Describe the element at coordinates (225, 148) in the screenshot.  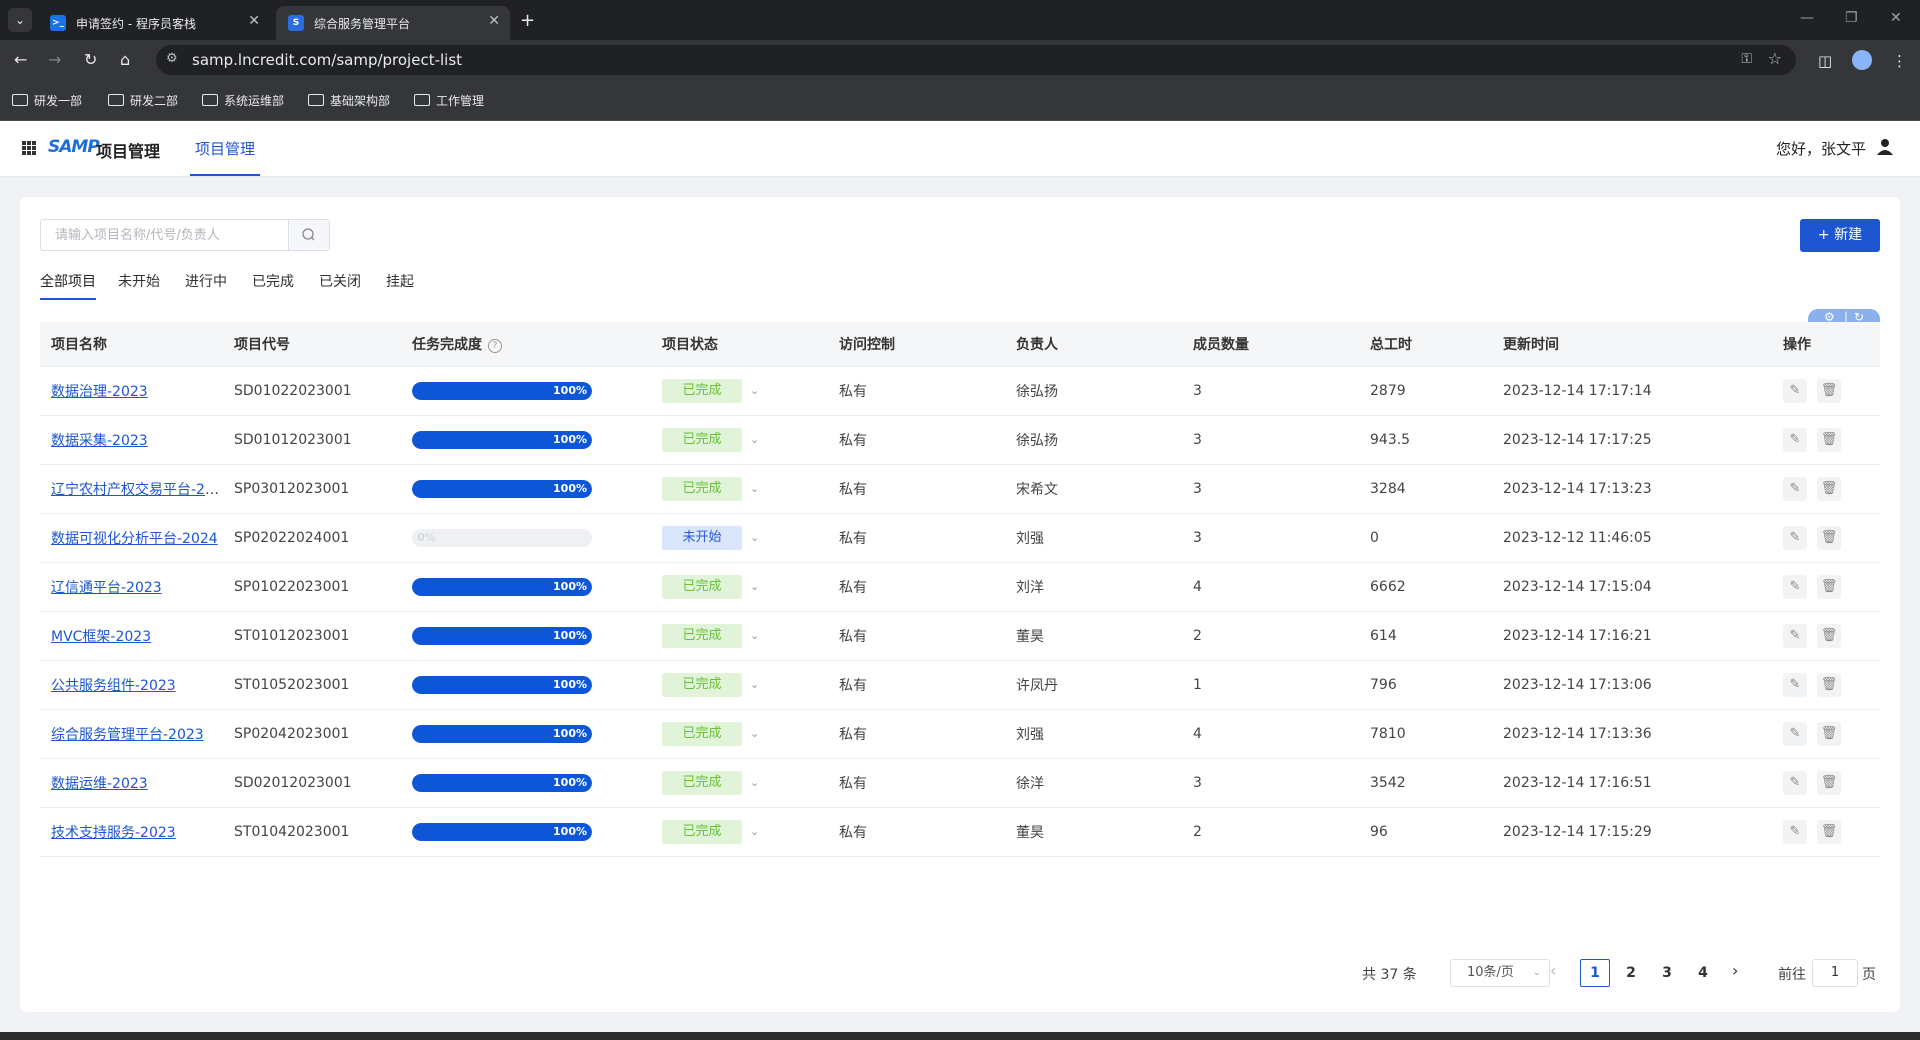
I see `nav-tab-project-management: 项目管理` at that location.